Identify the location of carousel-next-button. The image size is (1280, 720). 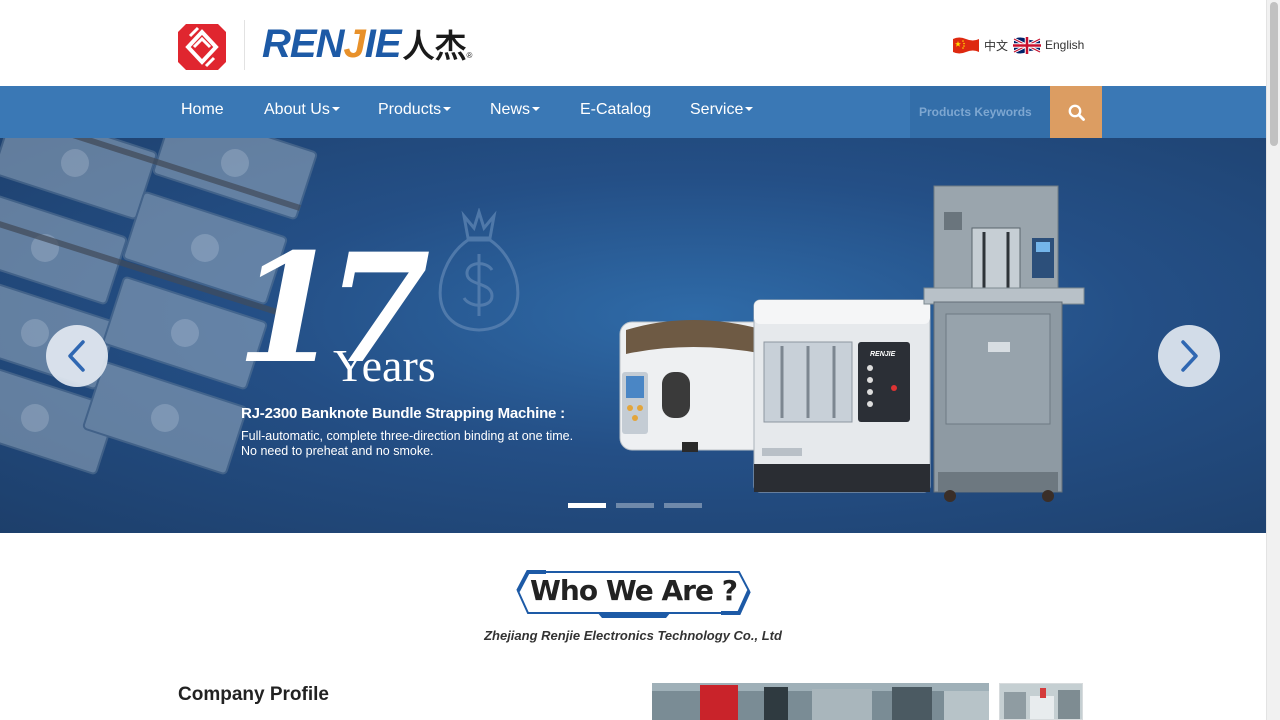
(1189, 356).